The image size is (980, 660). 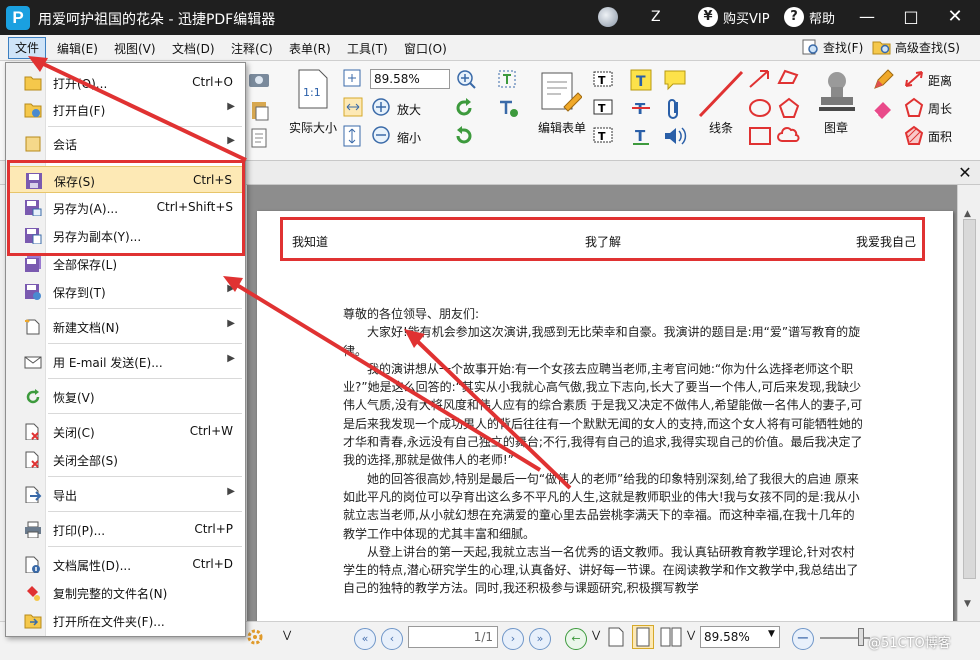 What do you see at coordinates (916, 47) in the screenshot?
I see `advanced-find-button: 高级查找(S)` at bounding box center [916, 47].